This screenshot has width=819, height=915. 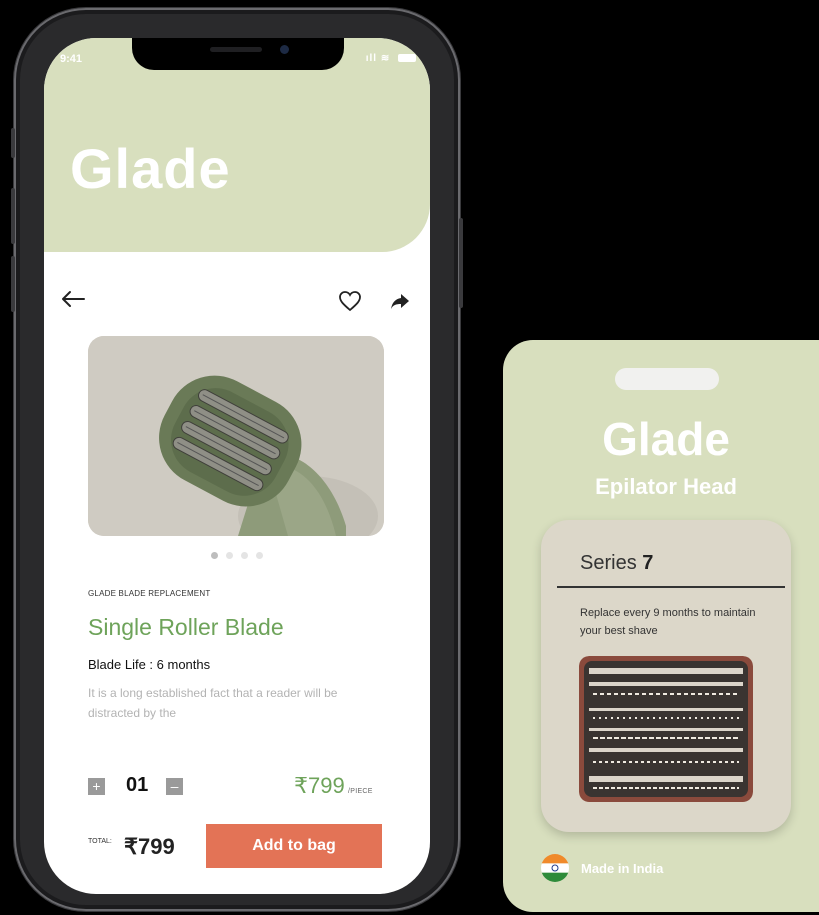 I want to click on power-button, so click(x=461, y=263).